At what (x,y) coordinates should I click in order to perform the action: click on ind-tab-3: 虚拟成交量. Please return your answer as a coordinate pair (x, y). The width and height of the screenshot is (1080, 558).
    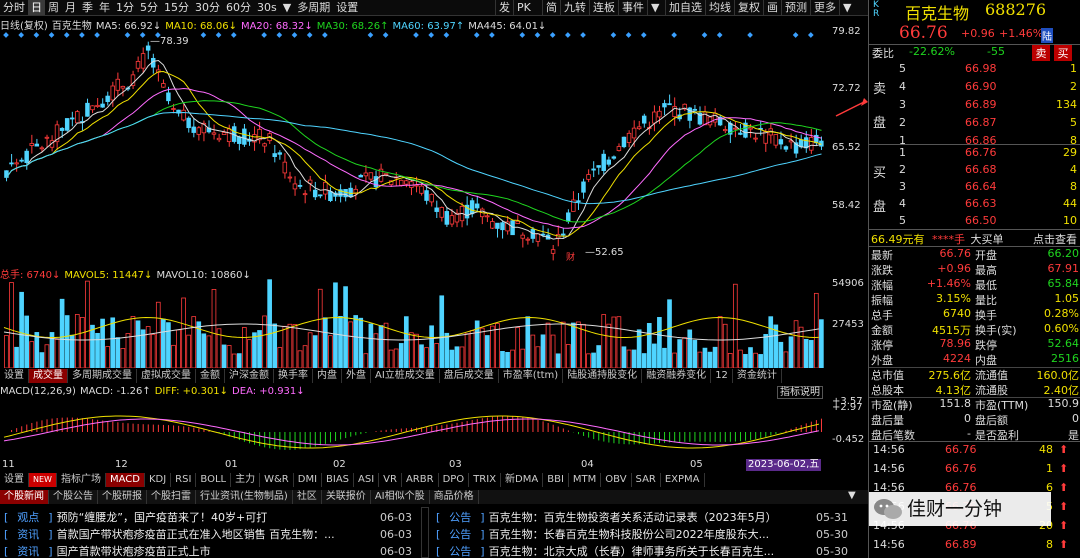
    Looking at the image, I should click on (166, 376).